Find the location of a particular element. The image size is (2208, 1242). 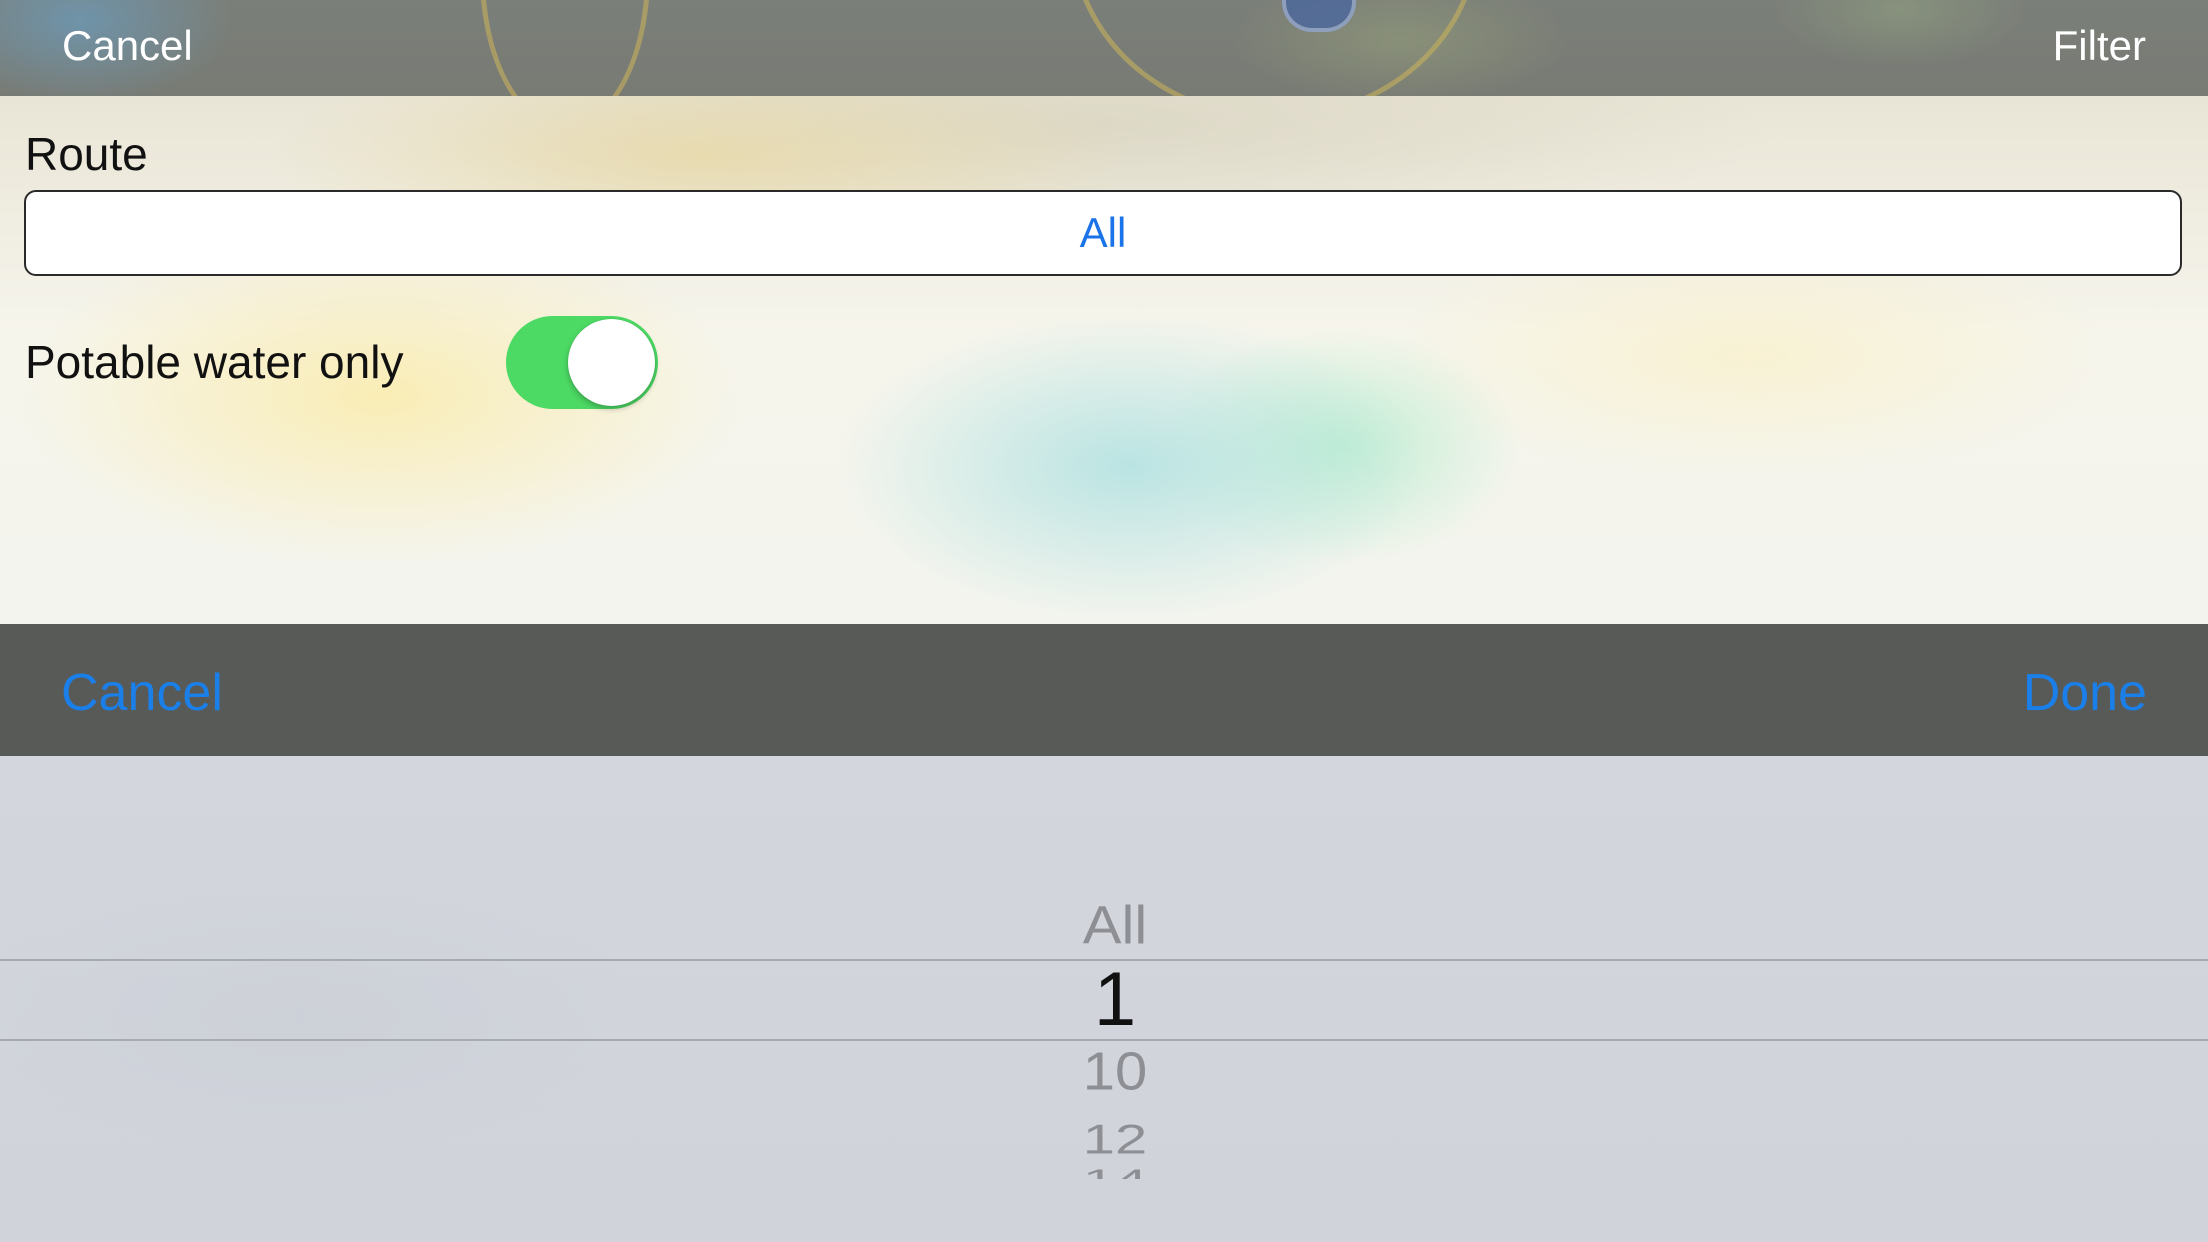

cancel-button: Cancel is located at coordinates (127, 46).